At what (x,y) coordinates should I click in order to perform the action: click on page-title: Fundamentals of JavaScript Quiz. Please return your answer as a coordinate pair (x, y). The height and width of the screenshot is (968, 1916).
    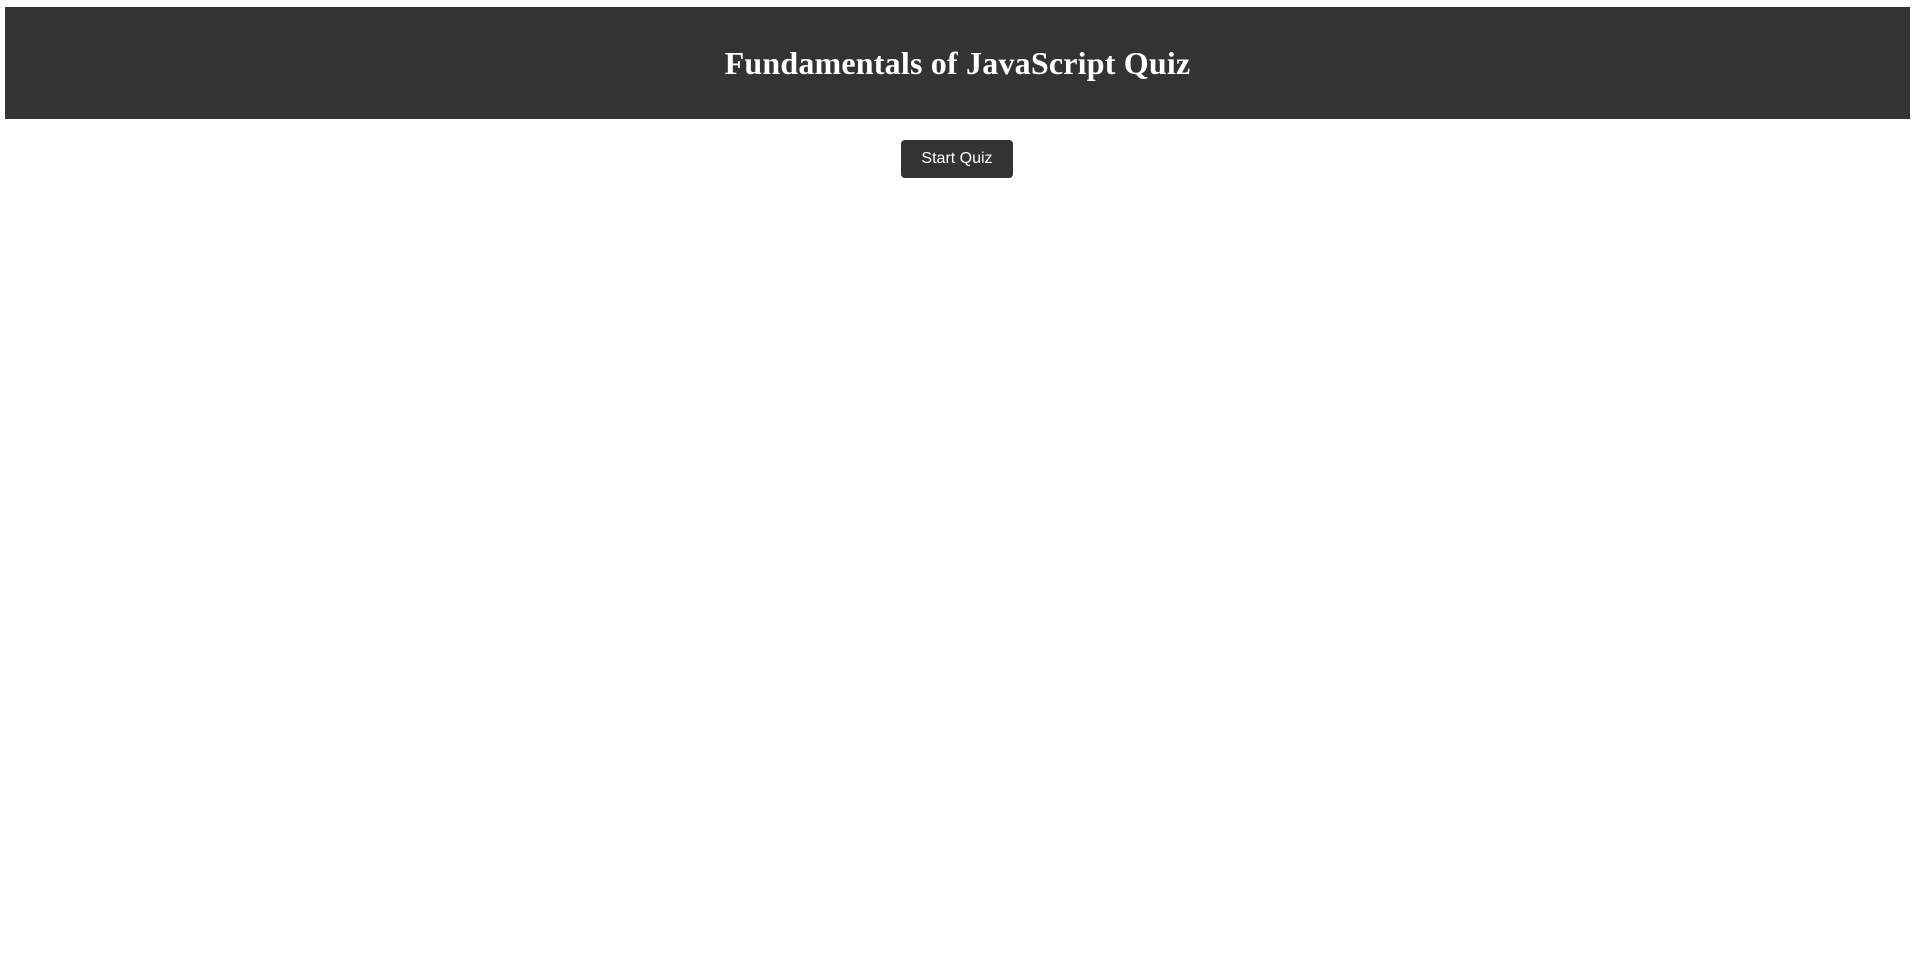
    Looking at the image, I should click on (957, 63).